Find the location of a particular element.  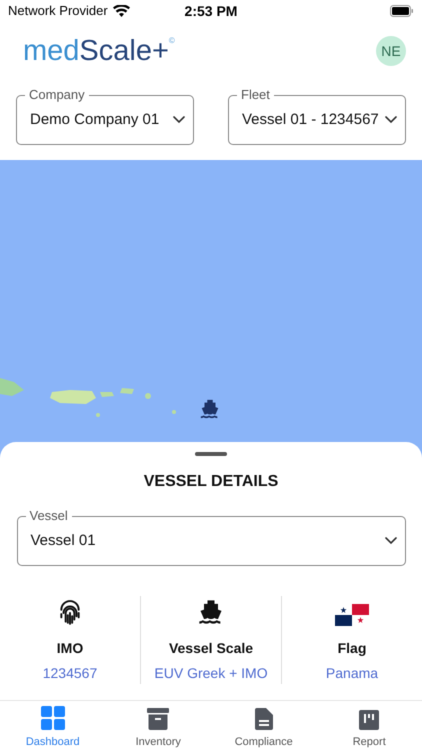

detail-value: 1234567 is located at coordinates (70, 673).